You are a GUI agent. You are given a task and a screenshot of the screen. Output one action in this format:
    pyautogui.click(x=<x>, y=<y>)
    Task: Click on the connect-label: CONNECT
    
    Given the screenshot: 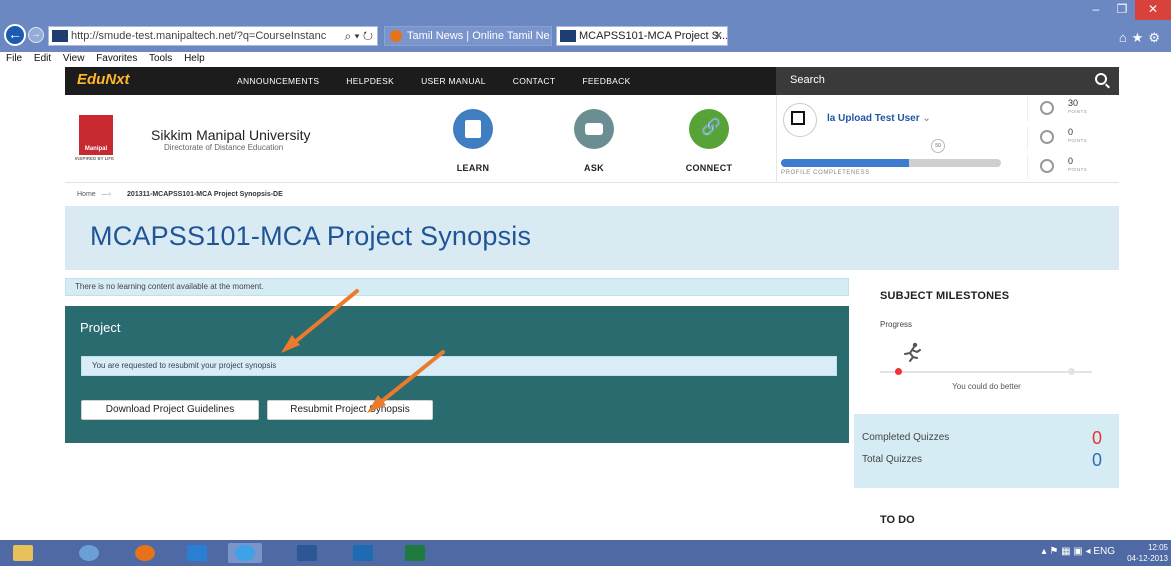 What is the action you would take?
    pyautogui.click(x=709, y=168)
    